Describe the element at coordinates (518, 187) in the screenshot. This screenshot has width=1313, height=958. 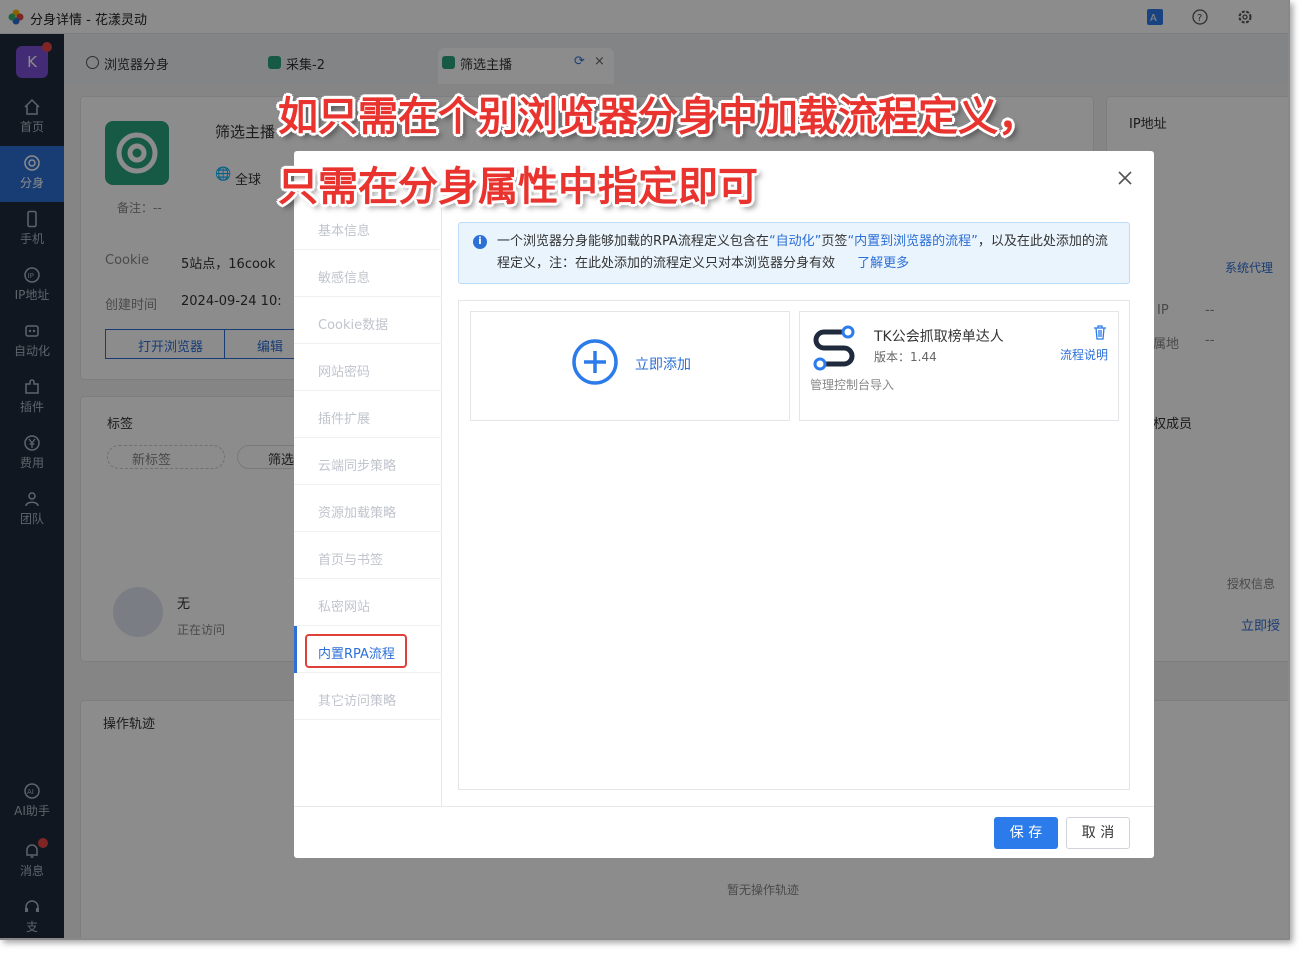
I see `annotation-caption-2: 只需在分身属性中指定即可` at that location.